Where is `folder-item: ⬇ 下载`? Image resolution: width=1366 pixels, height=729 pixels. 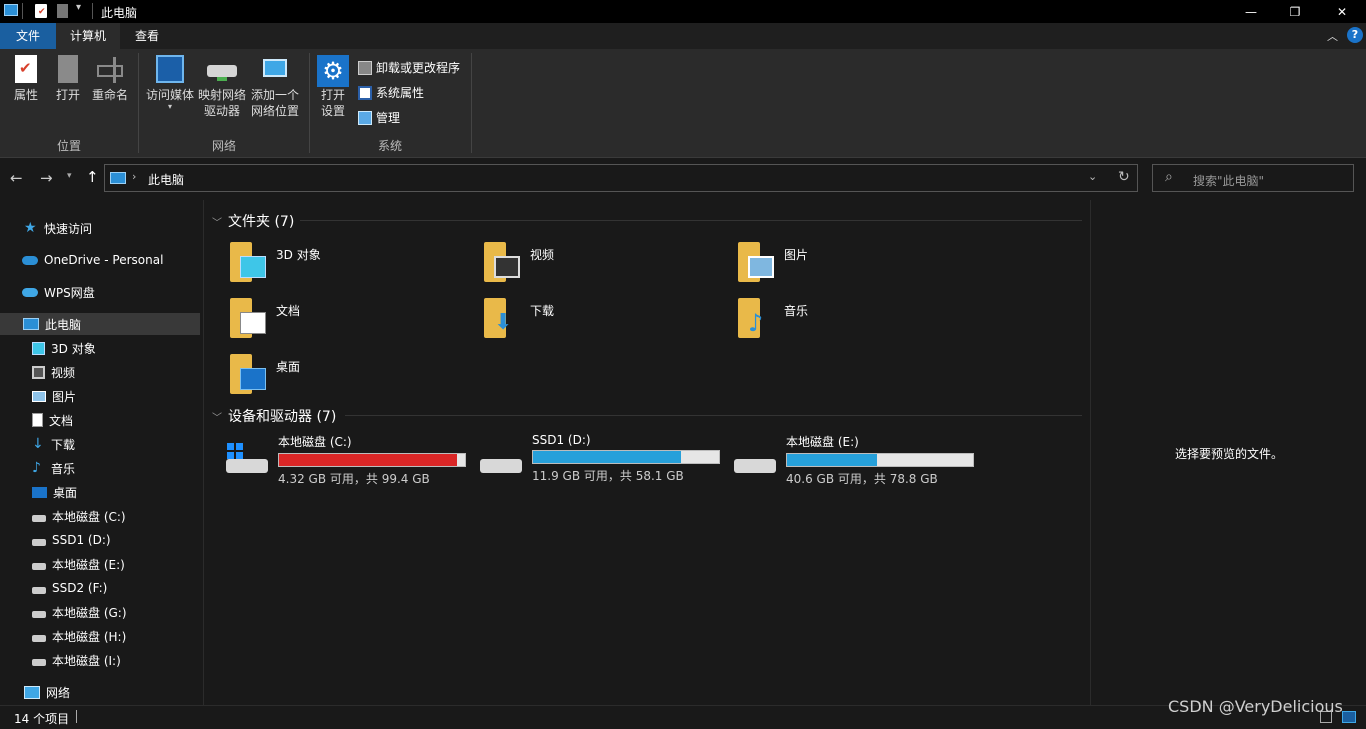
folder-item: ⬇ 下载 is located at coordinates (519, 318).